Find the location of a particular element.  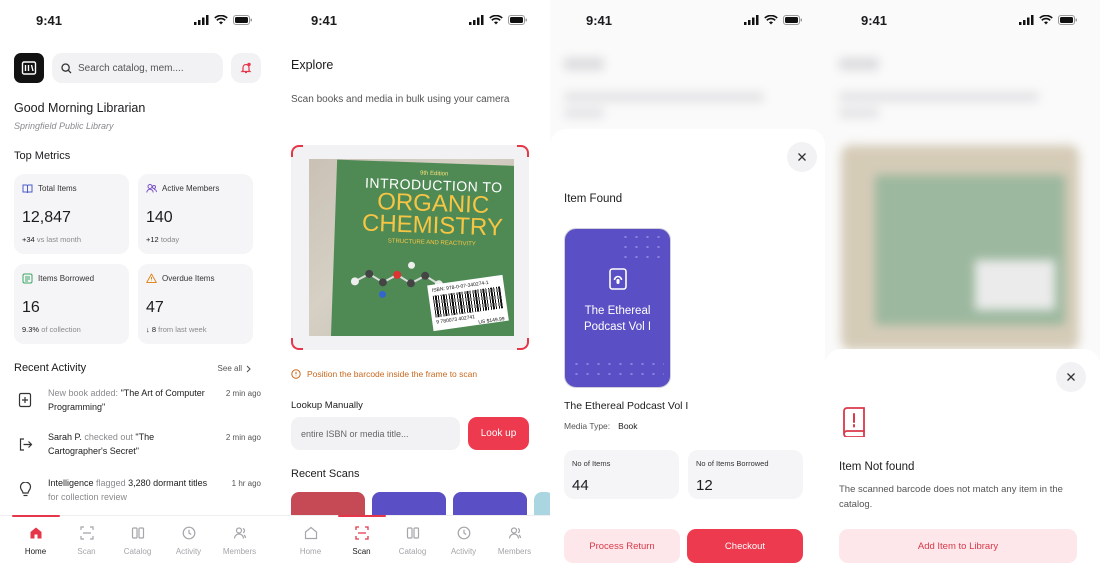

stat-card-borrowed: No of Items Borrowed 12 is located at coordinates (745, 474).